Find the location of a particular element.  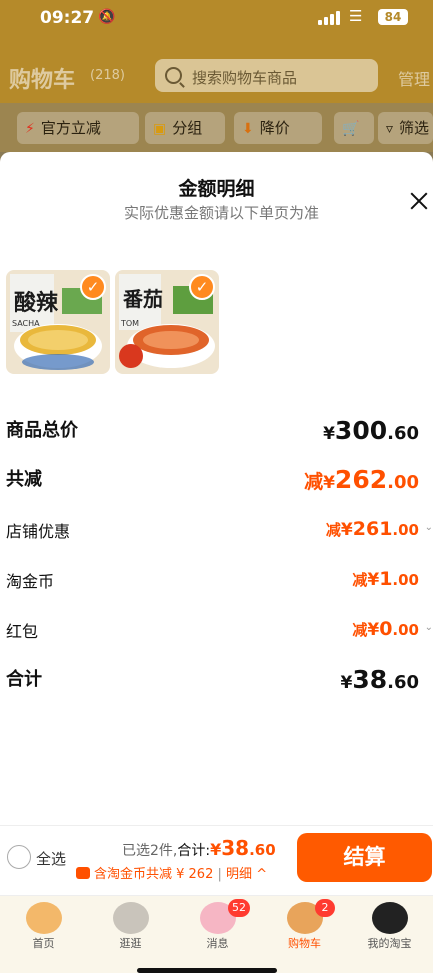

product-caption: SACHA is located at coordinates (26, 323).